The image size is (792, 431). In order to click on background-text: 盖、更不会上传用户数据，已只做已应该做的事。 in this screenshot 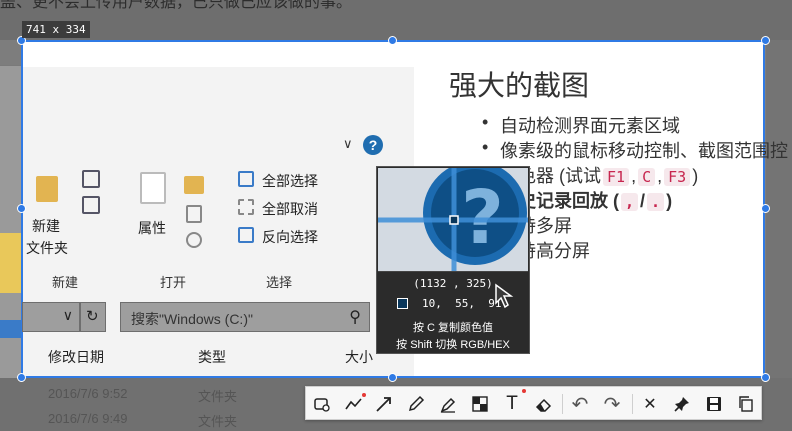, I will do `click(176, 5)`.